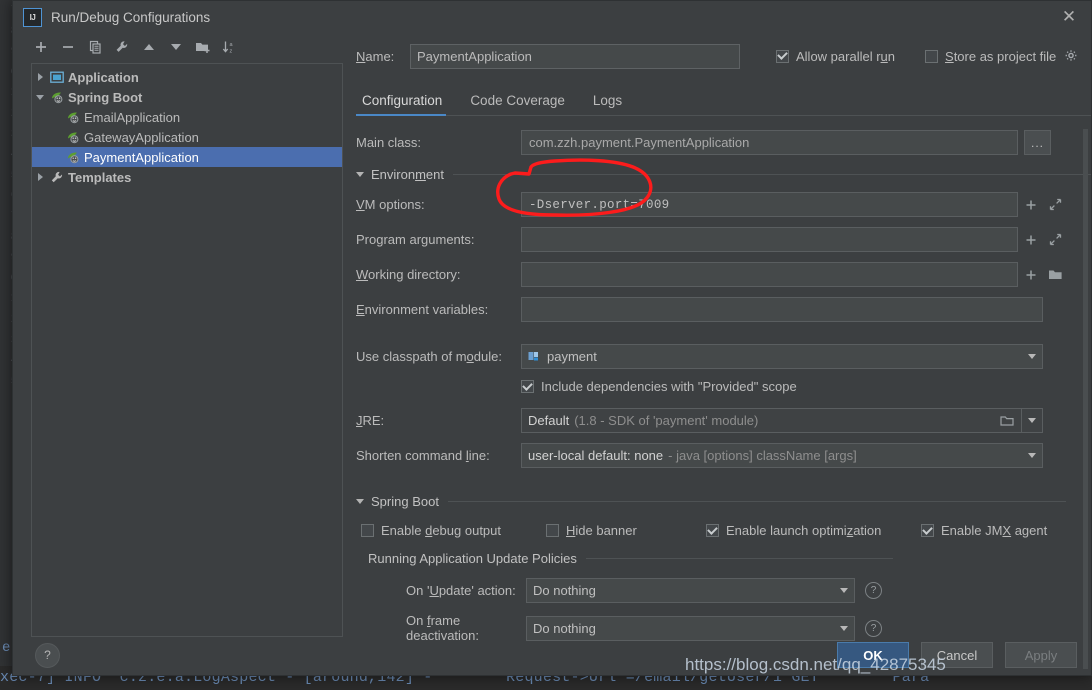  Describe the element at coordinates (187, 177) in the screenshot. I see `tree-item-templates: Templates` at that location.